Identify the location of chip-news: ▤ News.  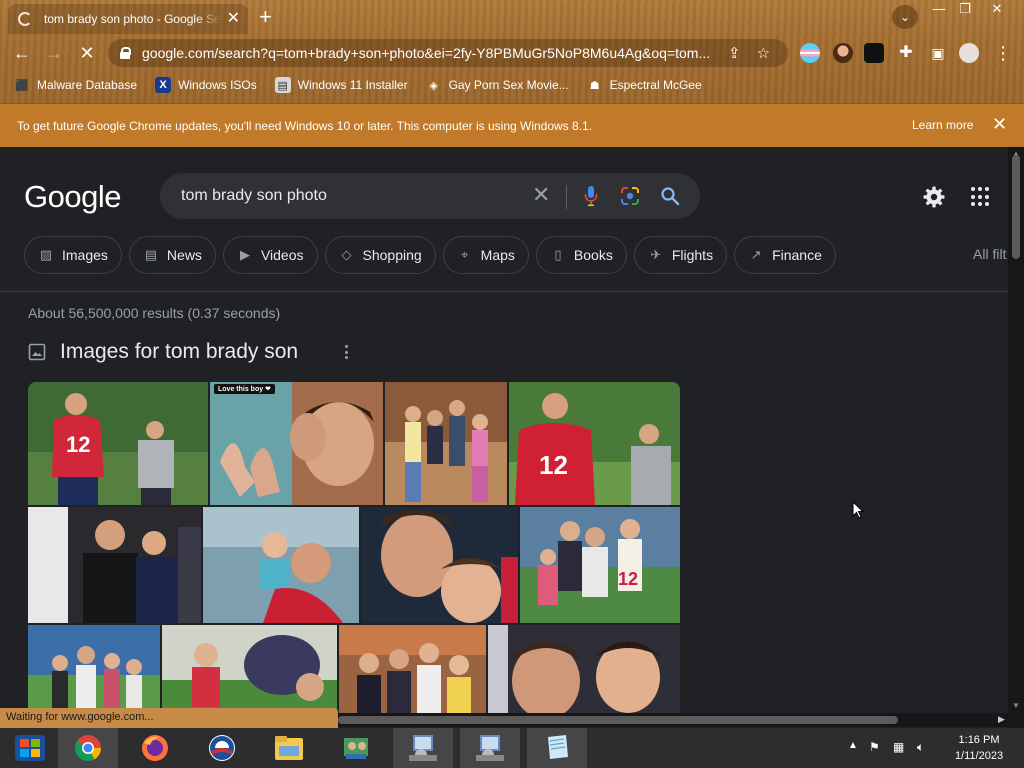
(172, 255).